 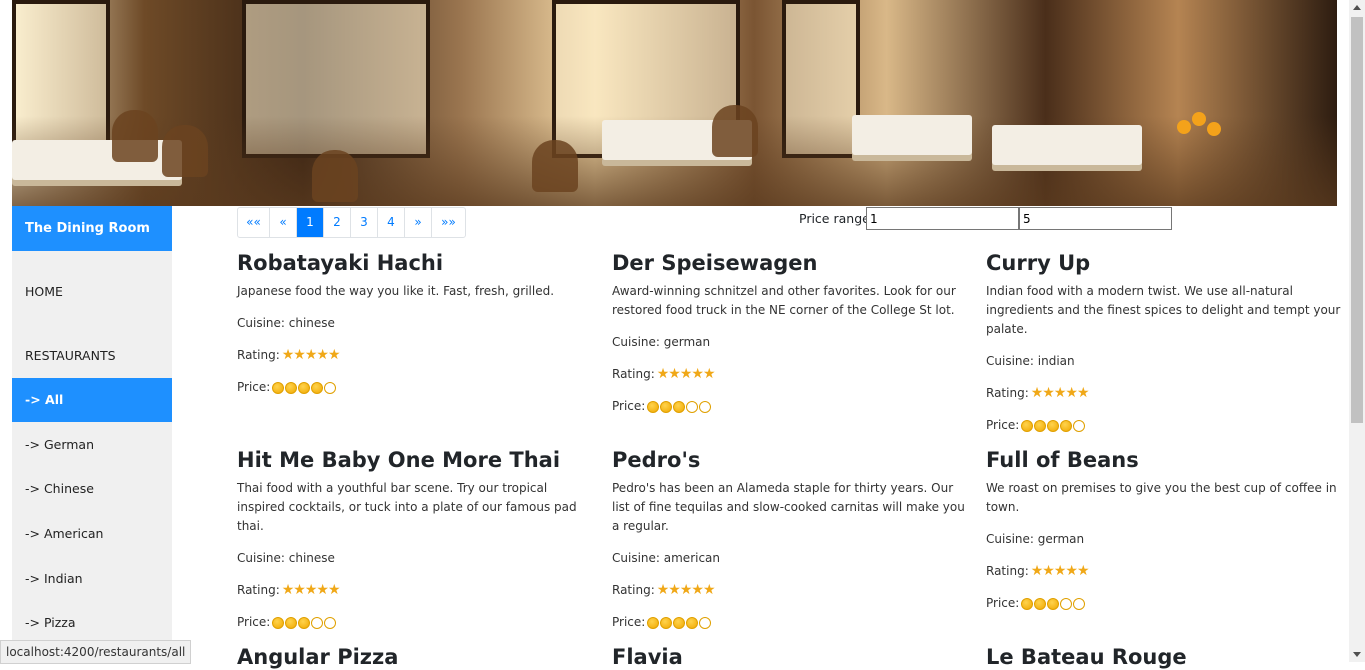 I want to click on brand-title: The Dining Room, so click(x=92, y=228).